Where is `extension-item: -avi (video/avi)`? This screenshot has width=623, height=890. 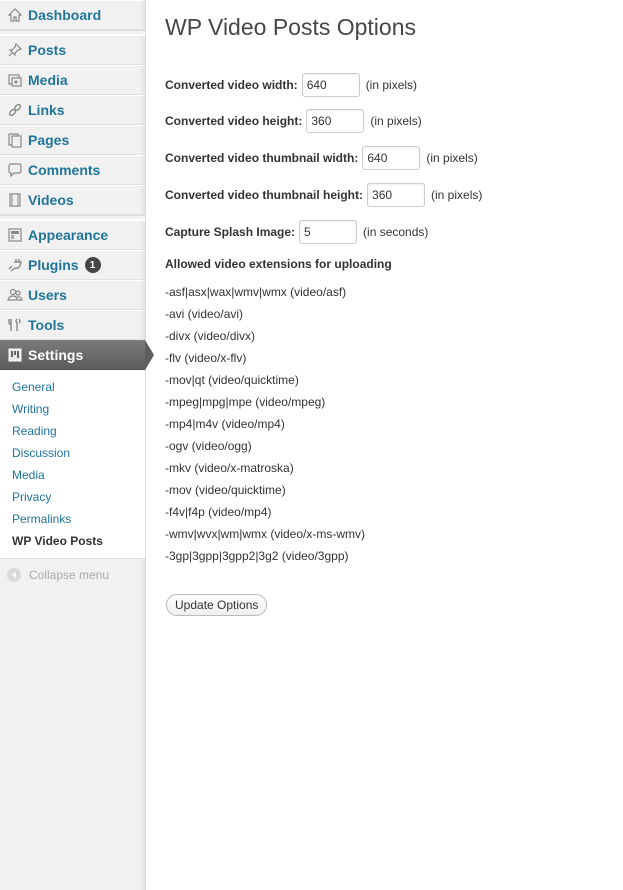
extension-item: -avi (video/avi) is located at coordinates (204, 314).